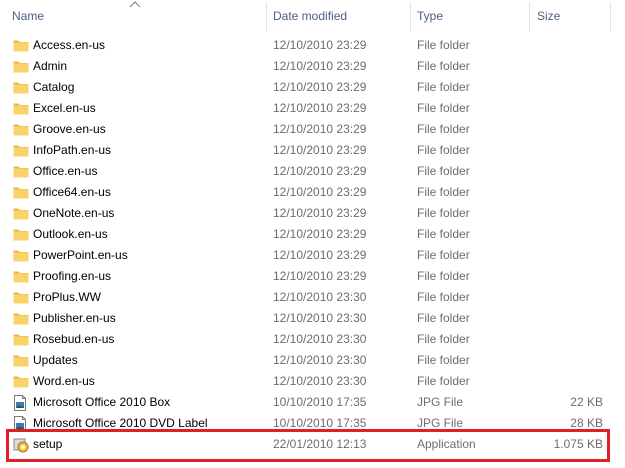 Image resolution: width=625 pixels, height=468 pixels. What do you see at coordinates (339, 16) in the screenshot?
I see `column-header-date-modified: Date modified` at bounding box center [339, 16].